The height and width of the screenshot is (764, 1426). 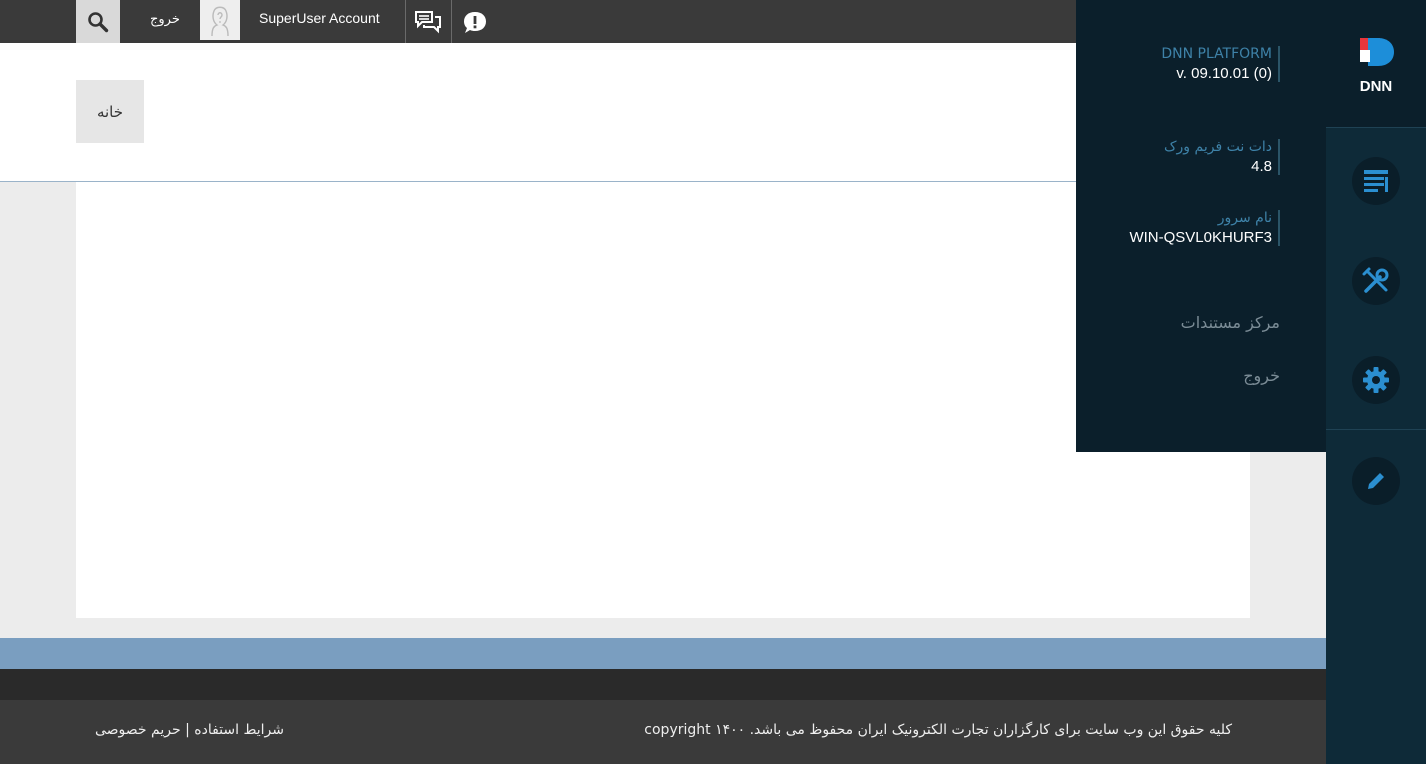 I want to click on settings-button, so click(x=1376, y=380).